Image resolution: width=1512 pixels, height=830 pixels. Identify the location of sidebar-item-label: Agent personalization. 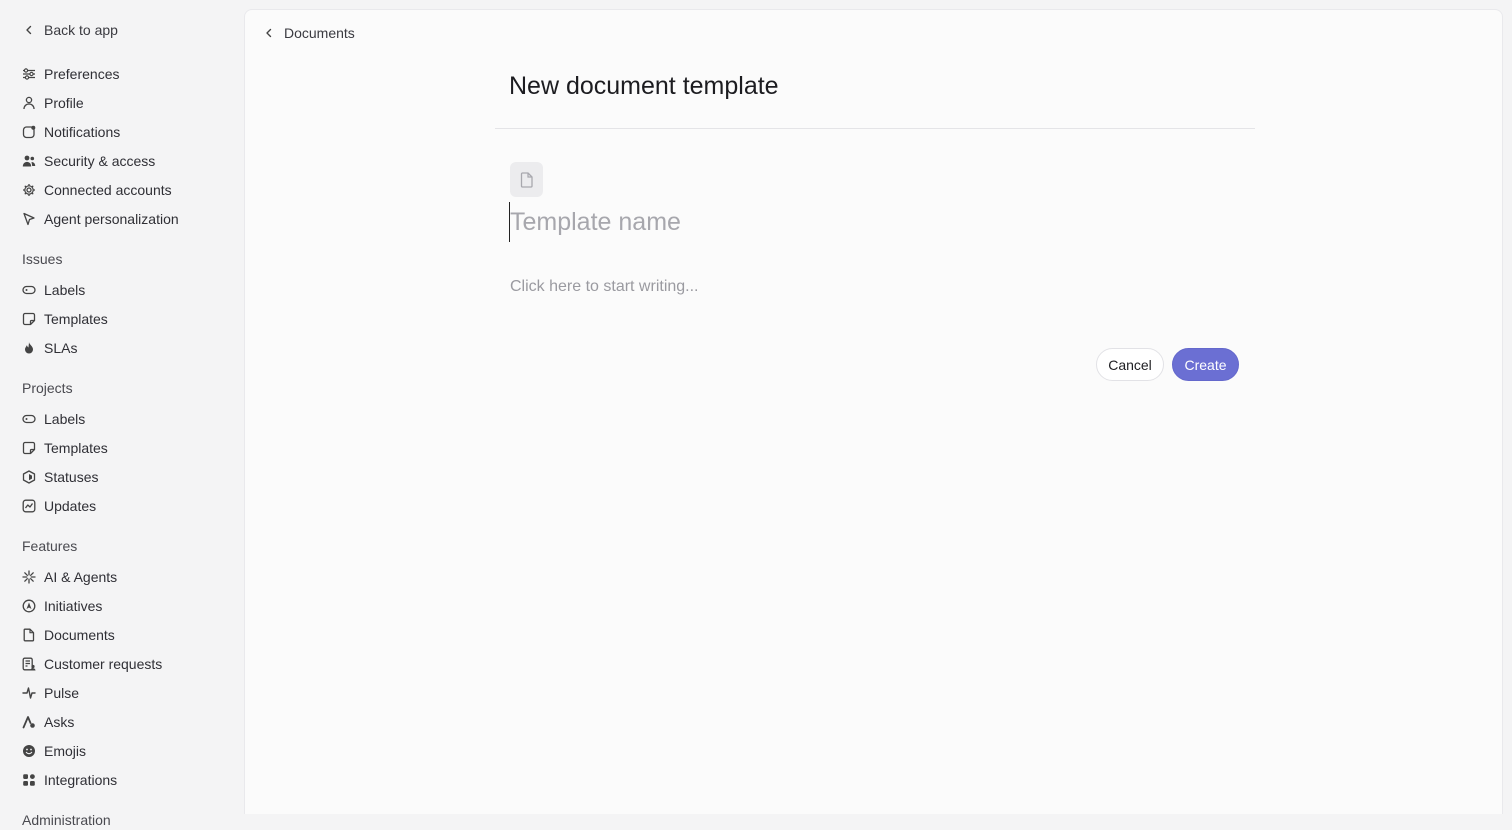
(111, 218).